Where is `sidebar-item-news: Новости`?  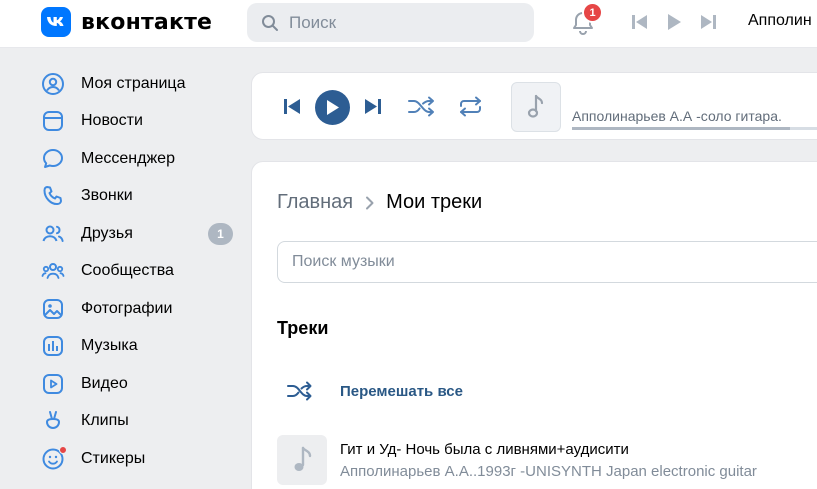 sidebar-item-news: Новости is located at coordinates (138, 122).